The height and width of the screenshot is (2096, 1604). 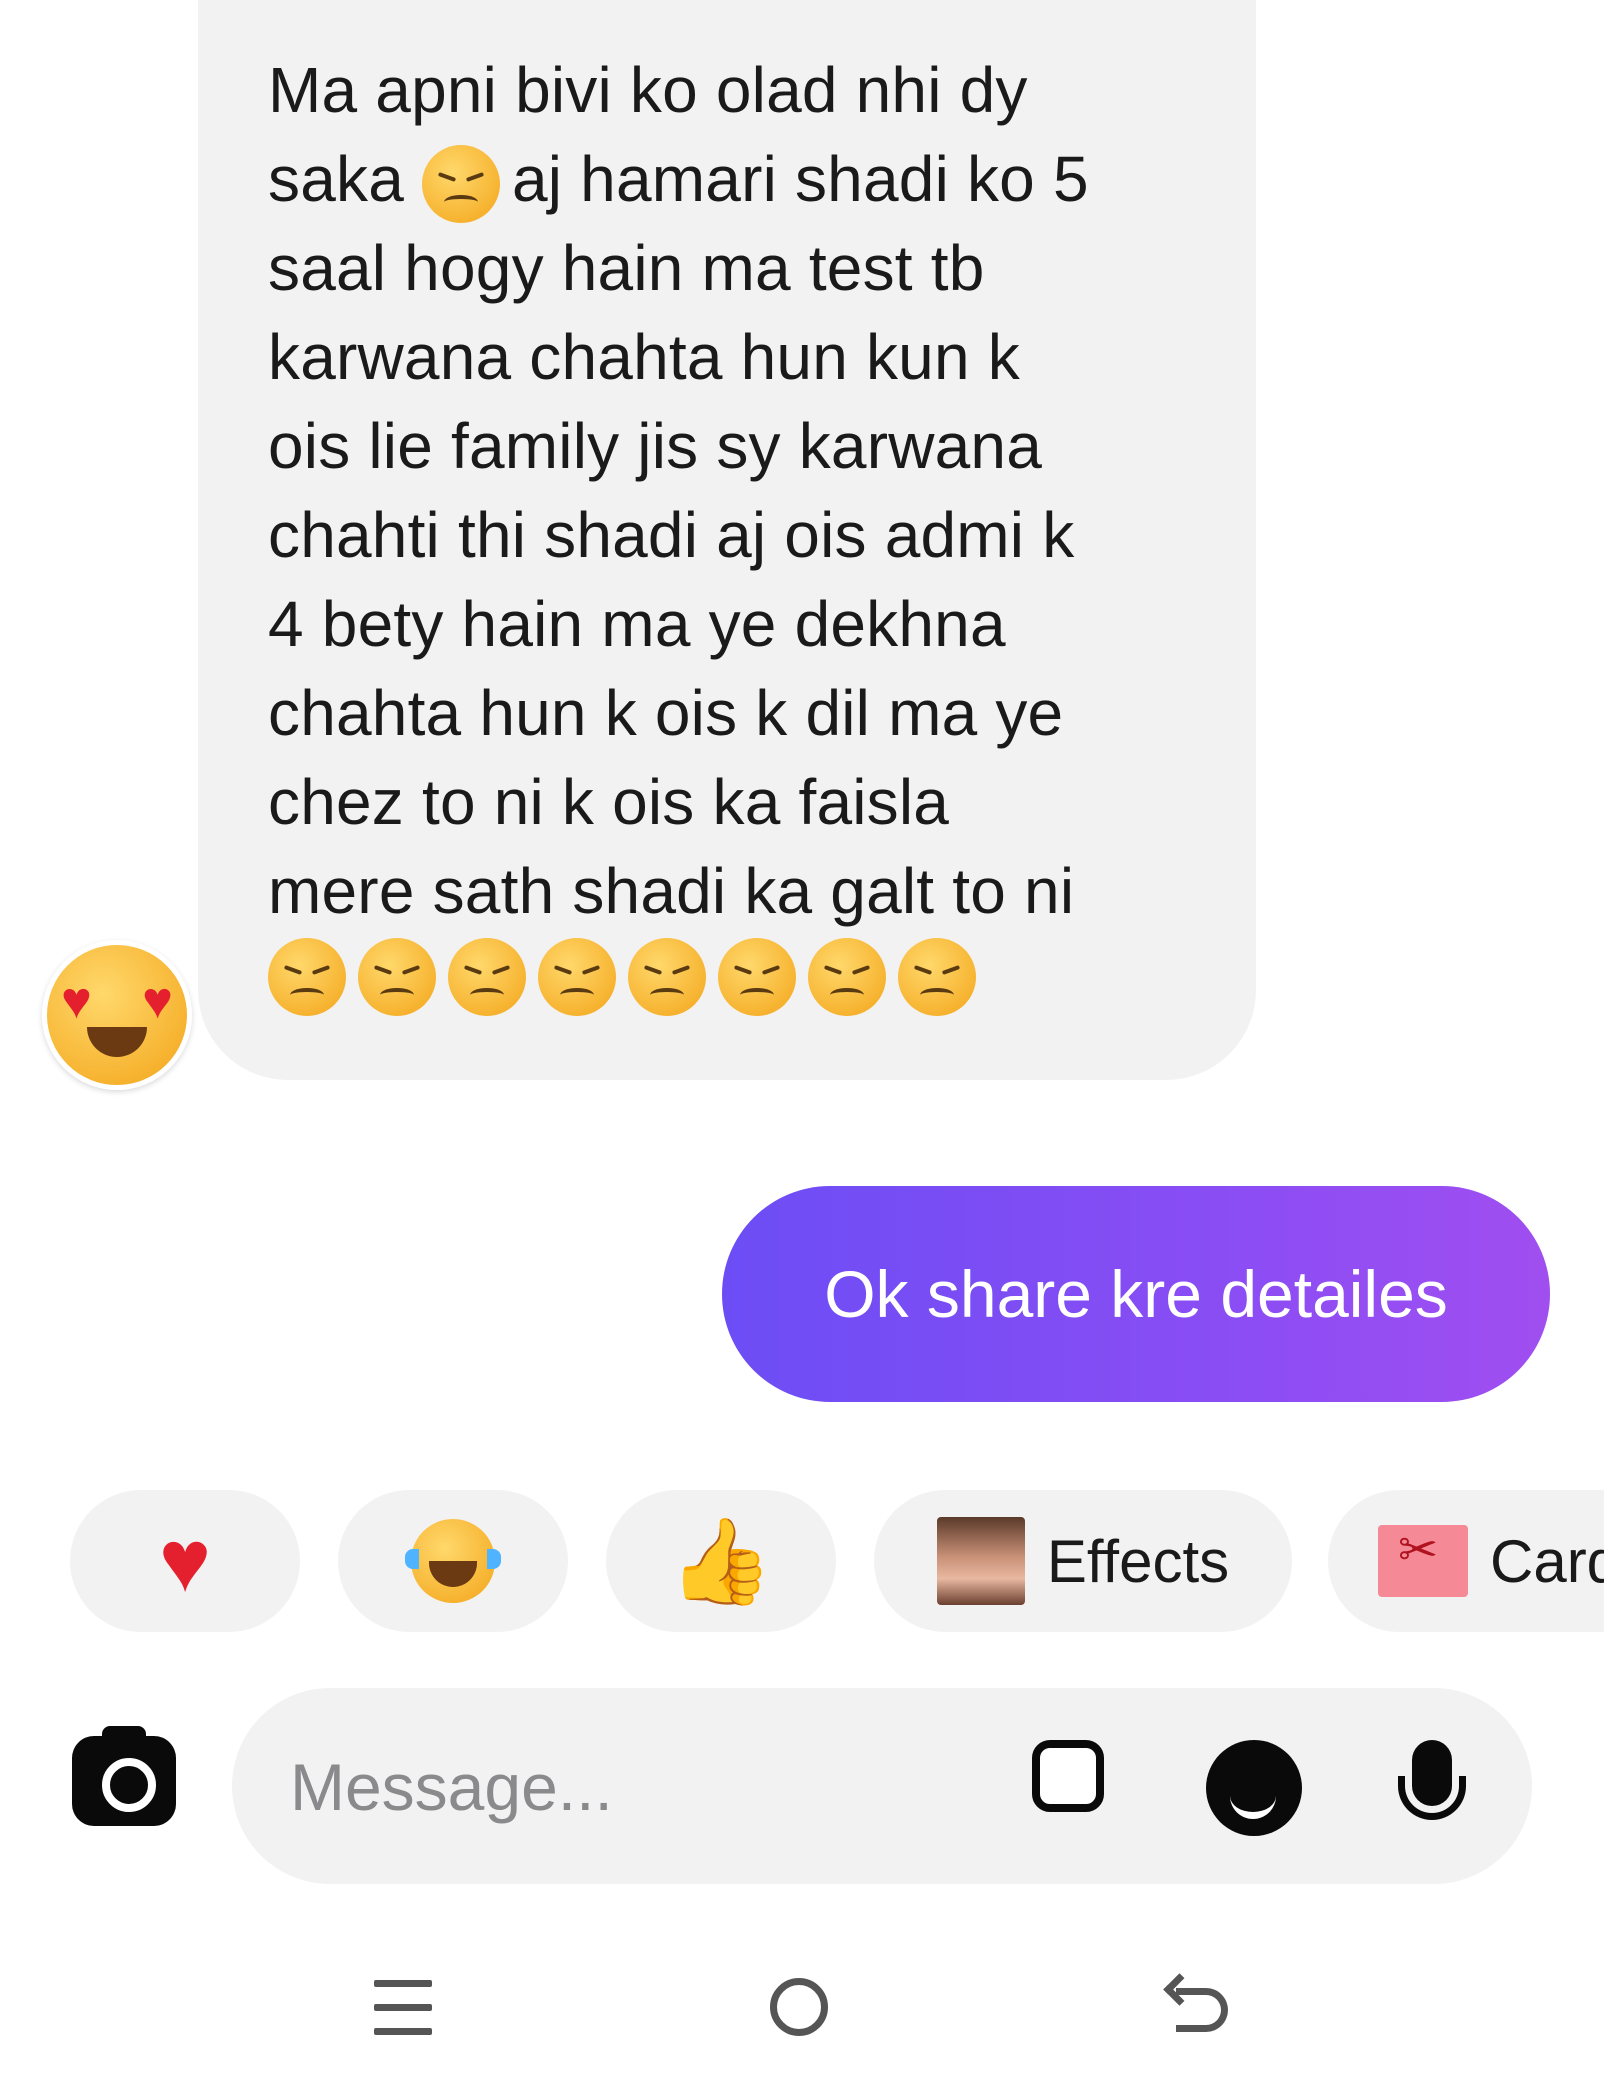 What do you see at coordinates (1547, 1561) in the screenshot?
I see `card-chip-label: Card` at bounding box center [1547, 1561].